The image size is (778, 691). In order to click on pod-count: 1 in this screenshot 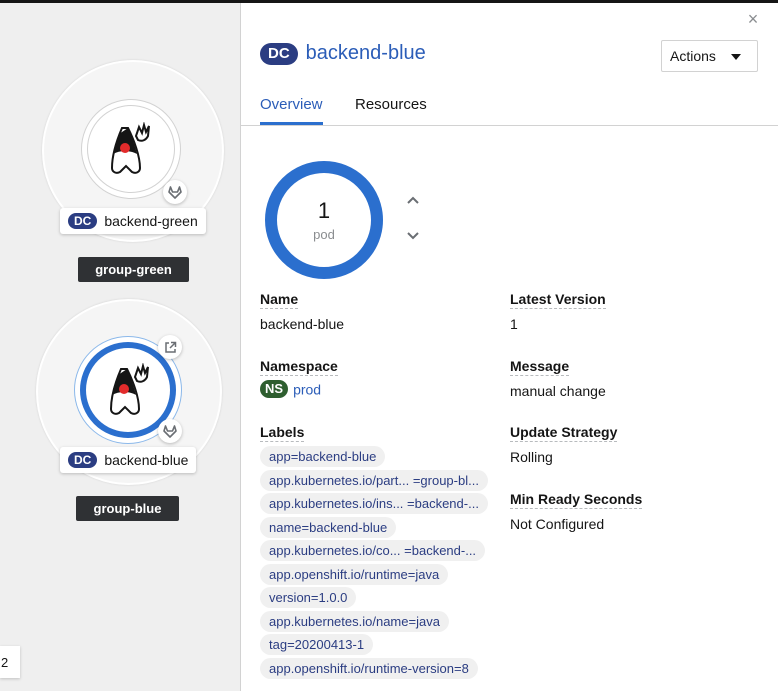, I will do `click(324, 210)`.